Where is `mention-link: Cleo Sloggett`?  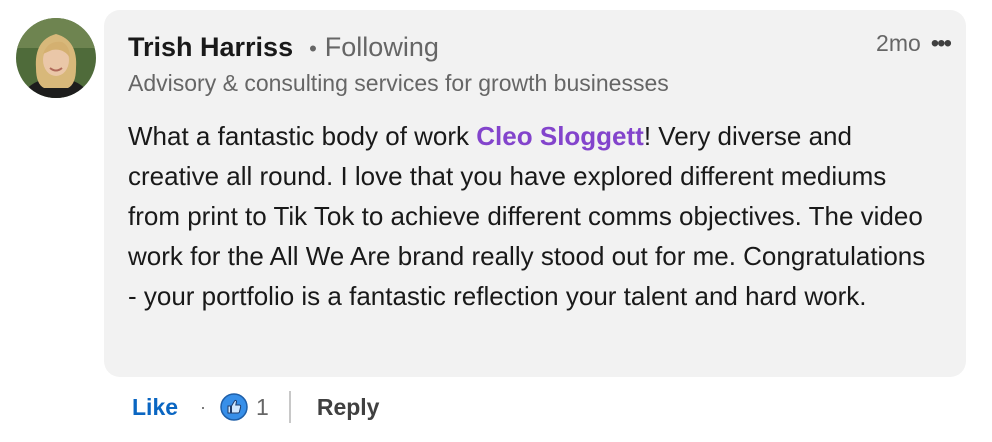
mention-link: Cleo Sloggett is located at coordinates (560, 136).